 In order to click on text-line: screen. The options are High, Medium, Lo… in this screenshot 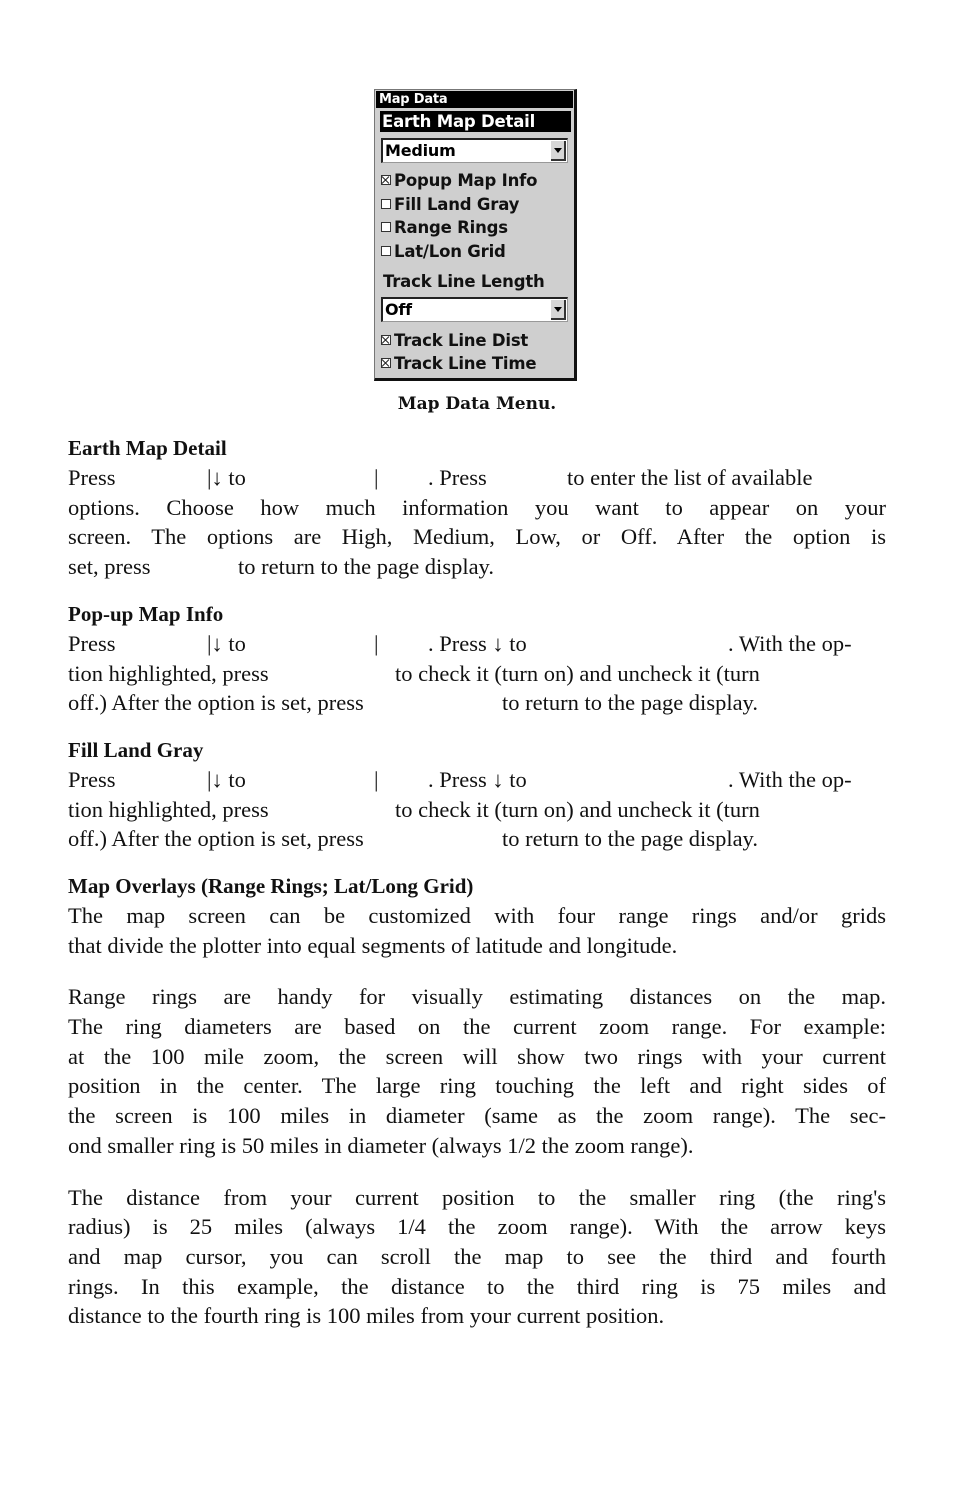, I will do `click(477, 537)`.